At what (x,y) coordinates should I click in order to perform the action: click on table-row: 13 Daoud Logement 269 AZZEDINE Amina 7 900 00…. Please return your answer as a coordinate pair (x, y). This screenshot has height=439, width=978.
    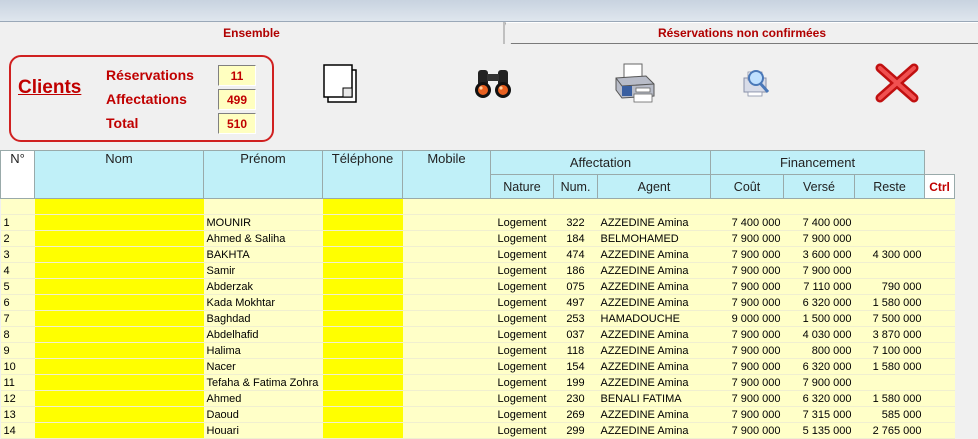
    Looking at the image, I should click on (477, 414).